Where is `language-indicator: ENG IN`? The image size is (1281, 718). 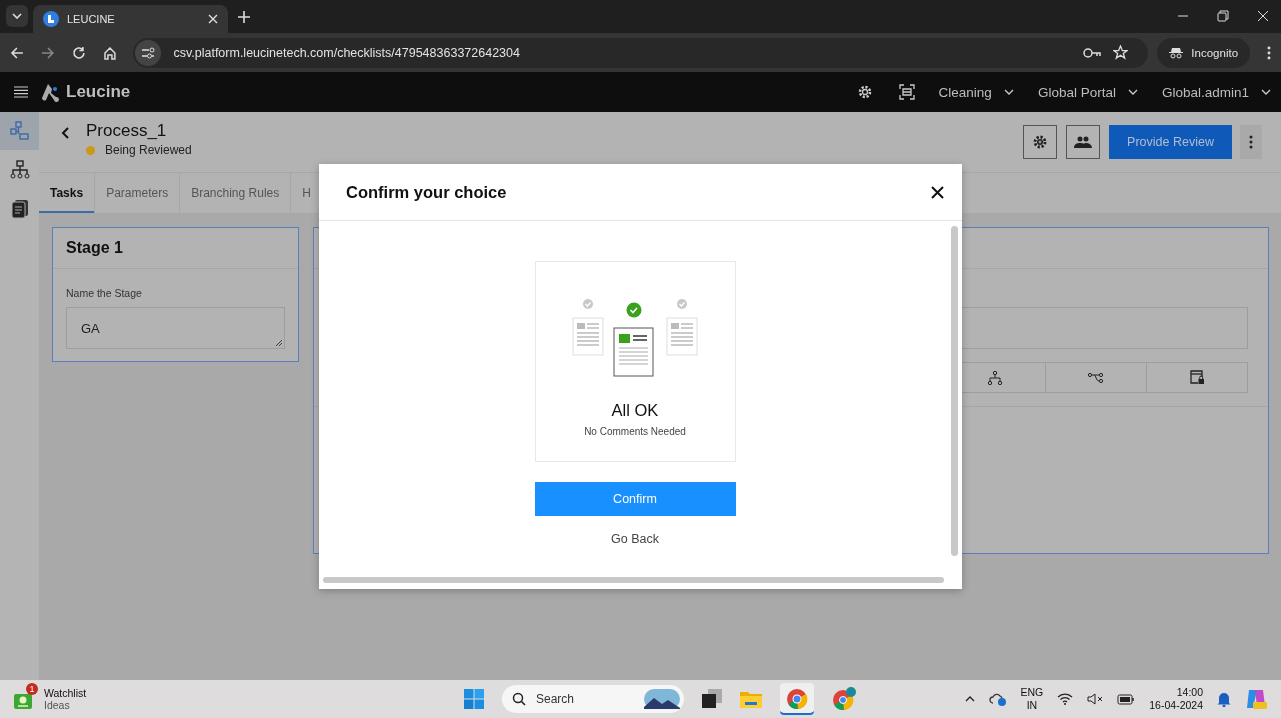
language-indicator: ENG IN is located at coordinates (1032, 699).